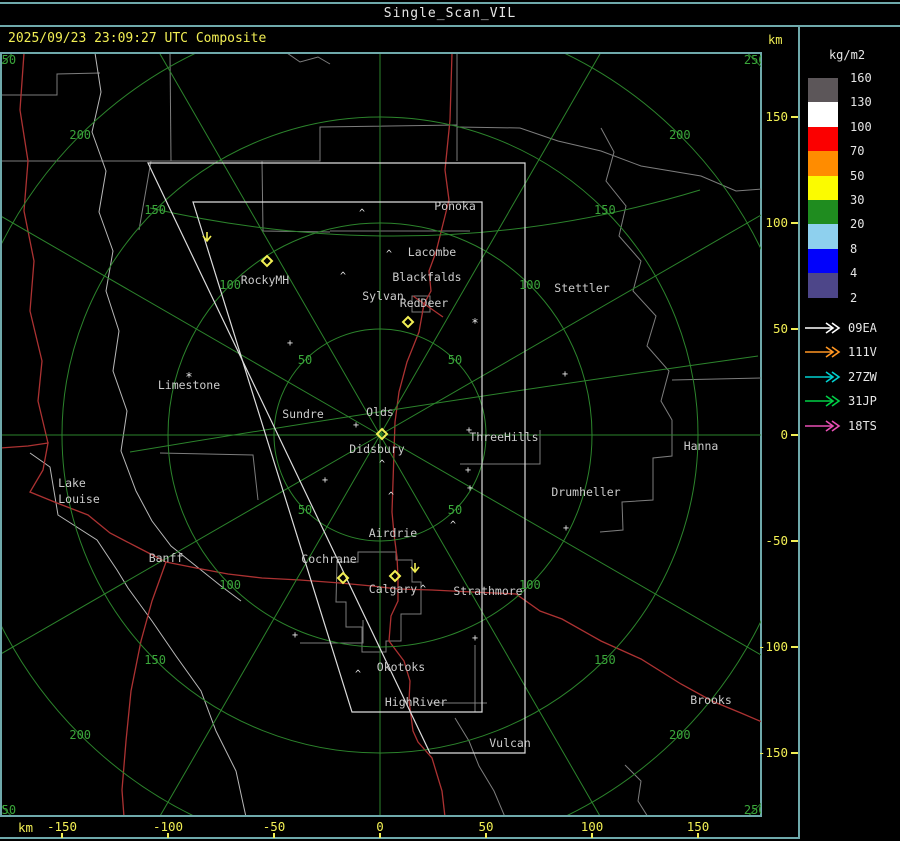 This screenshot has height=841, width=900. I want to click on bottom-axis-unit-label: km, so click(25, 827).